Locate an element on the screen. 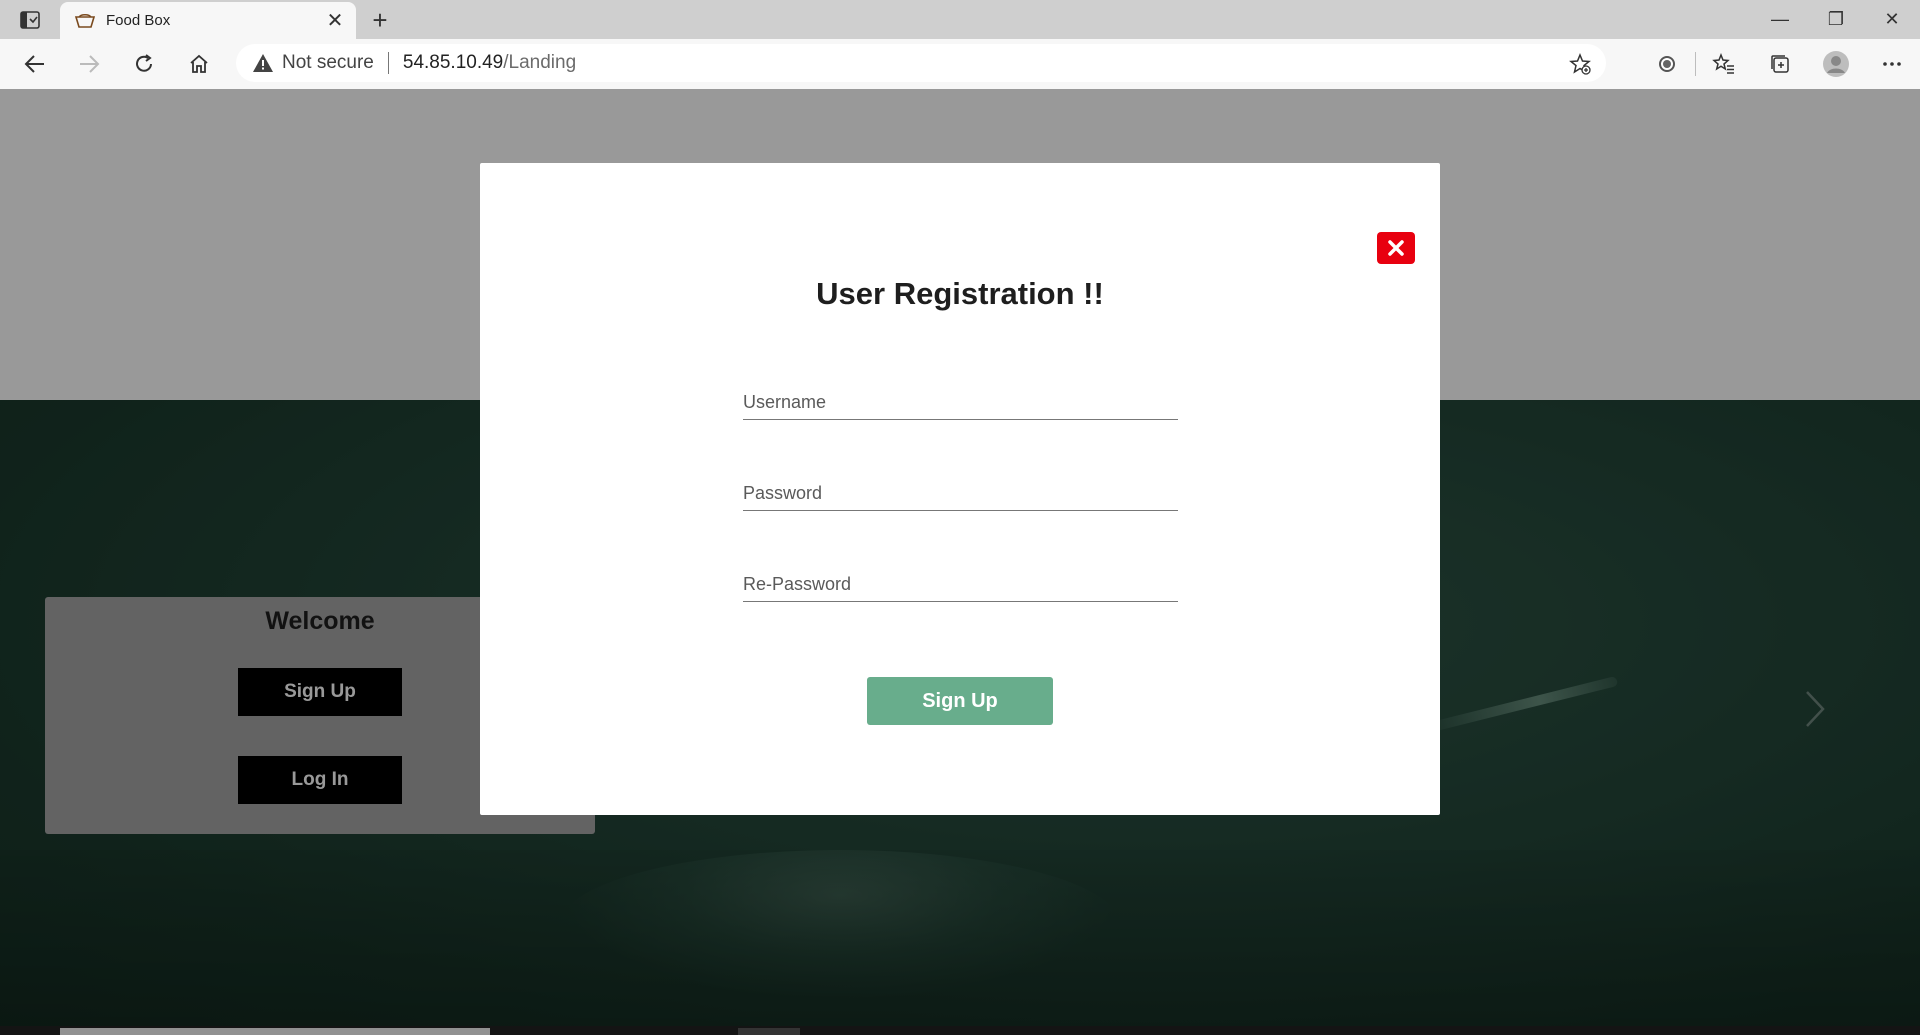 The height and width of the screenshot is (1035, 1920). extension-icon is located at coordinates (1667, 64).